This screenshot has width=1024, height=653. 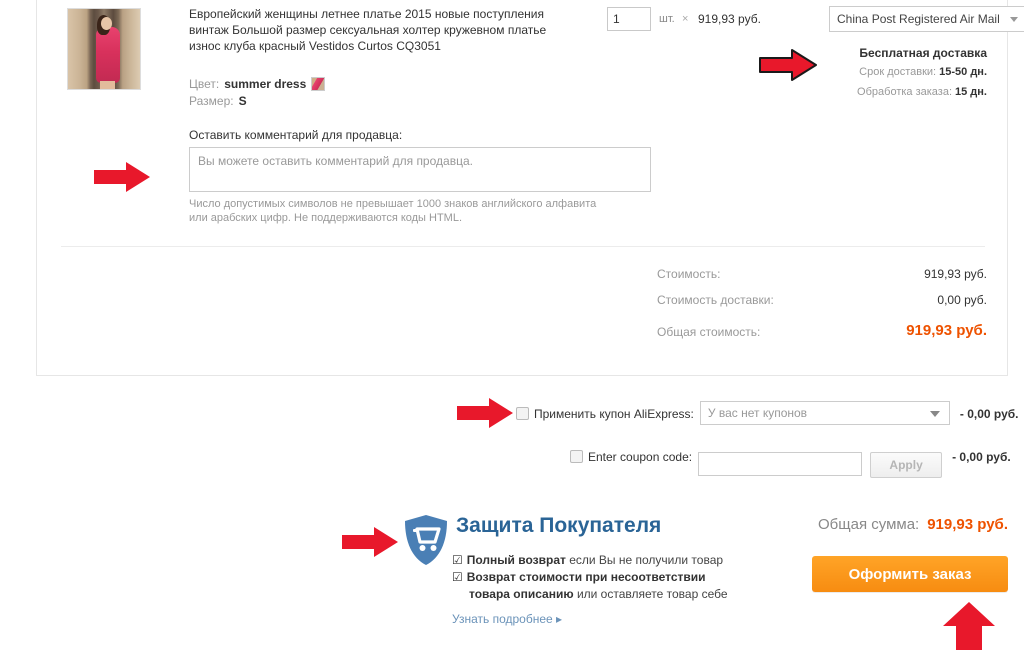 I want to click on delivery-time-value: 15-50 дн., so click(x=963, y=72).